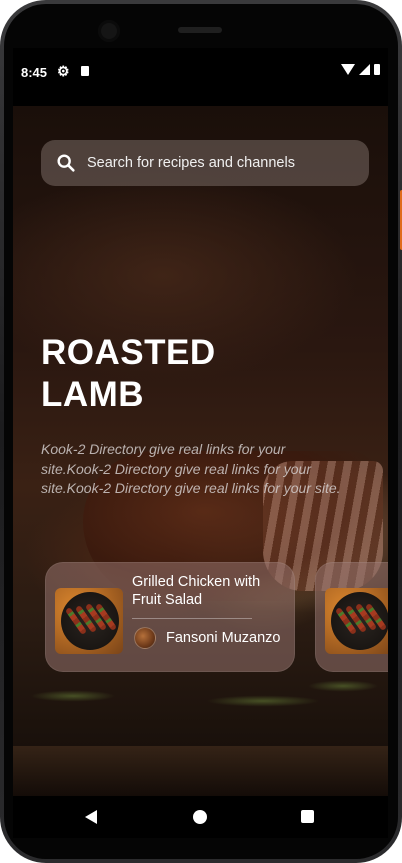 The image size is (402, 863). What do you see at coordinates (222, 163) in the screenshot?
I see `search-input` at bounding box center [222, 163].